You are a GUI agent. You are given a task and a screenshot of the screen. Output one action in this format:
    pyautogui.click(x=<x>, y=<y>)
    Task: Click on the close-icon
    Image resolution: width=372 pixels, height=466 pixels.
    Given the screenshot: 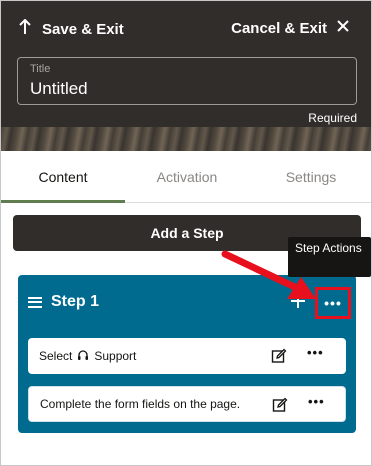 What is the action you would take?
    pyautogui.click(x=343, y=28)
    